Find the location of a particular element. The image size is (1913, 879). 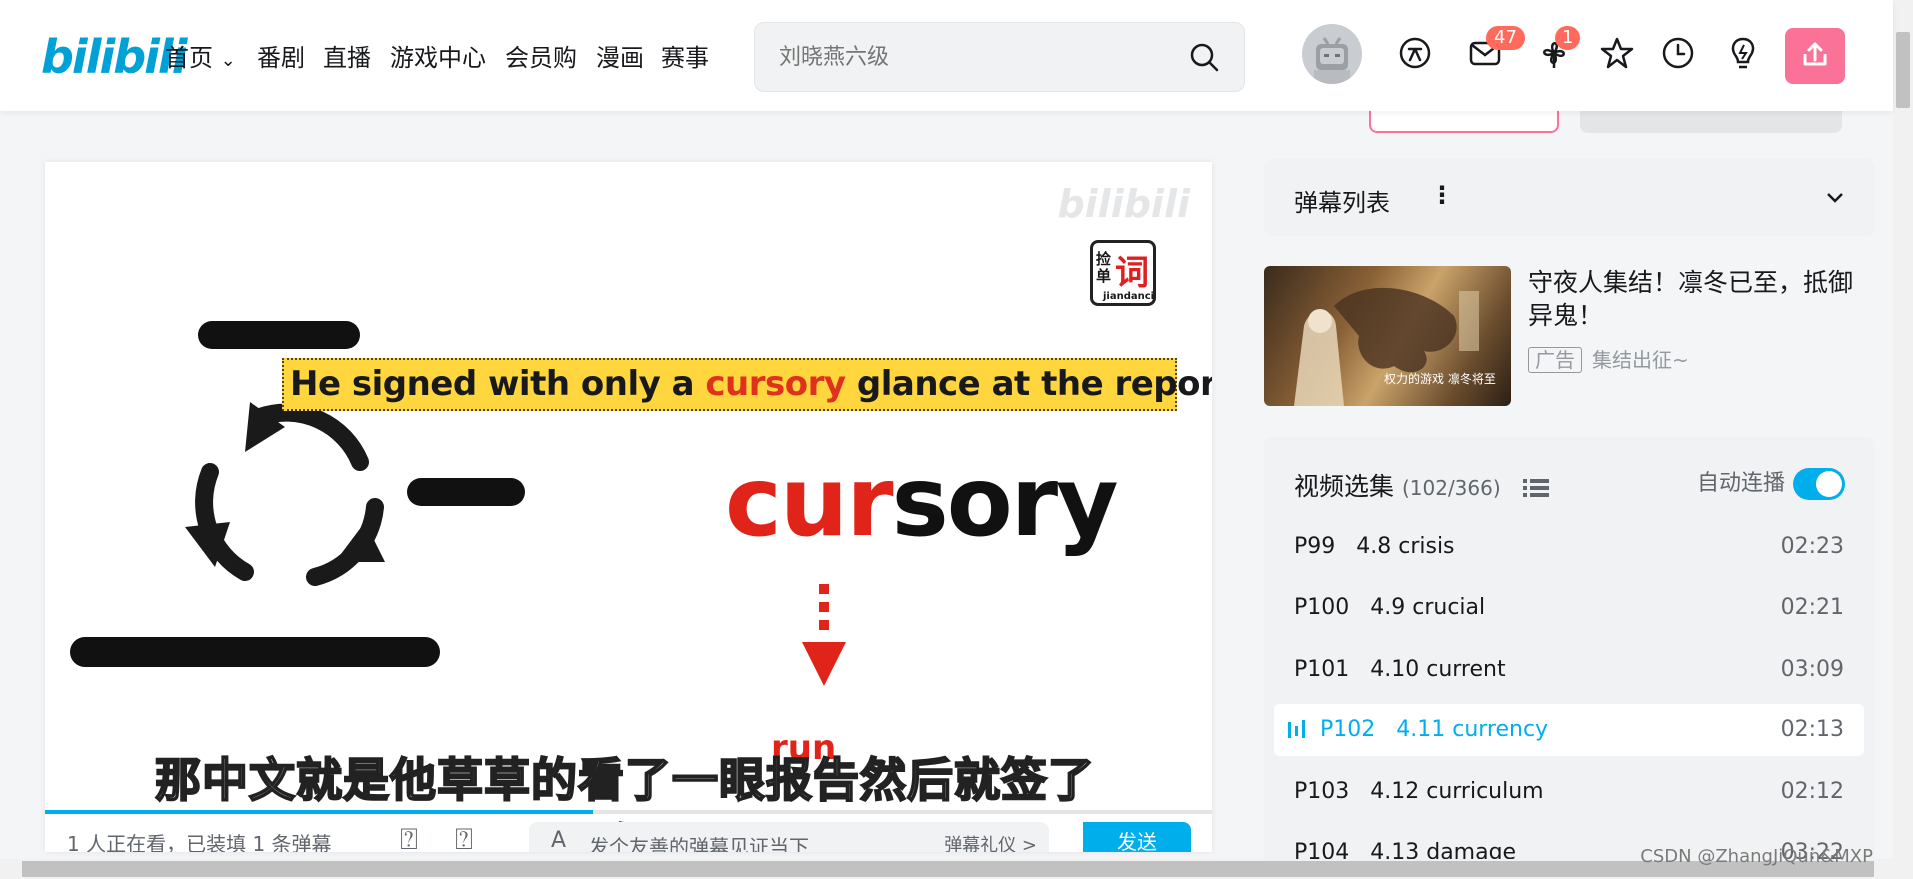

tv-mascot-icon is located at coordinates (1332, 60).